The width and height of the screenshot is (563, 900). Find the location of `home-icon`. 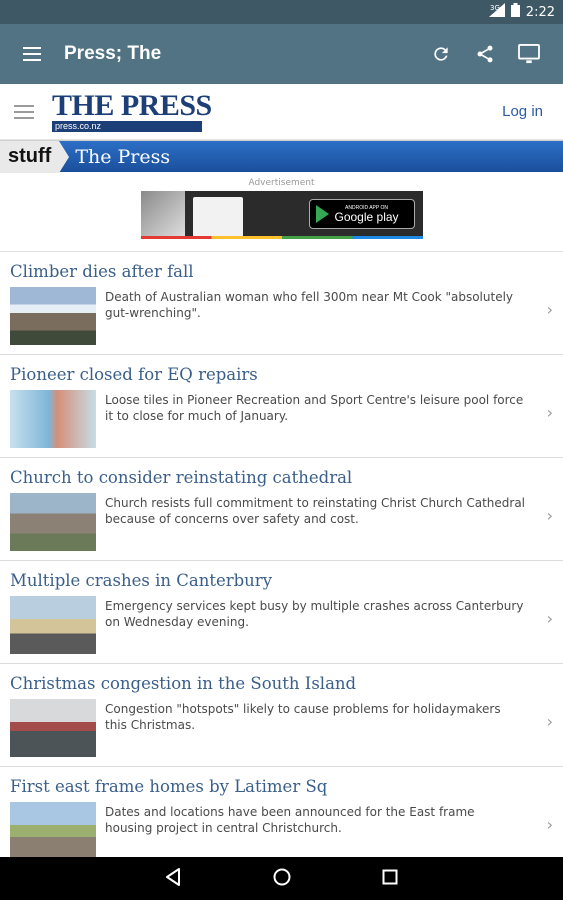

home-icon is located at coordinates (282, 879).